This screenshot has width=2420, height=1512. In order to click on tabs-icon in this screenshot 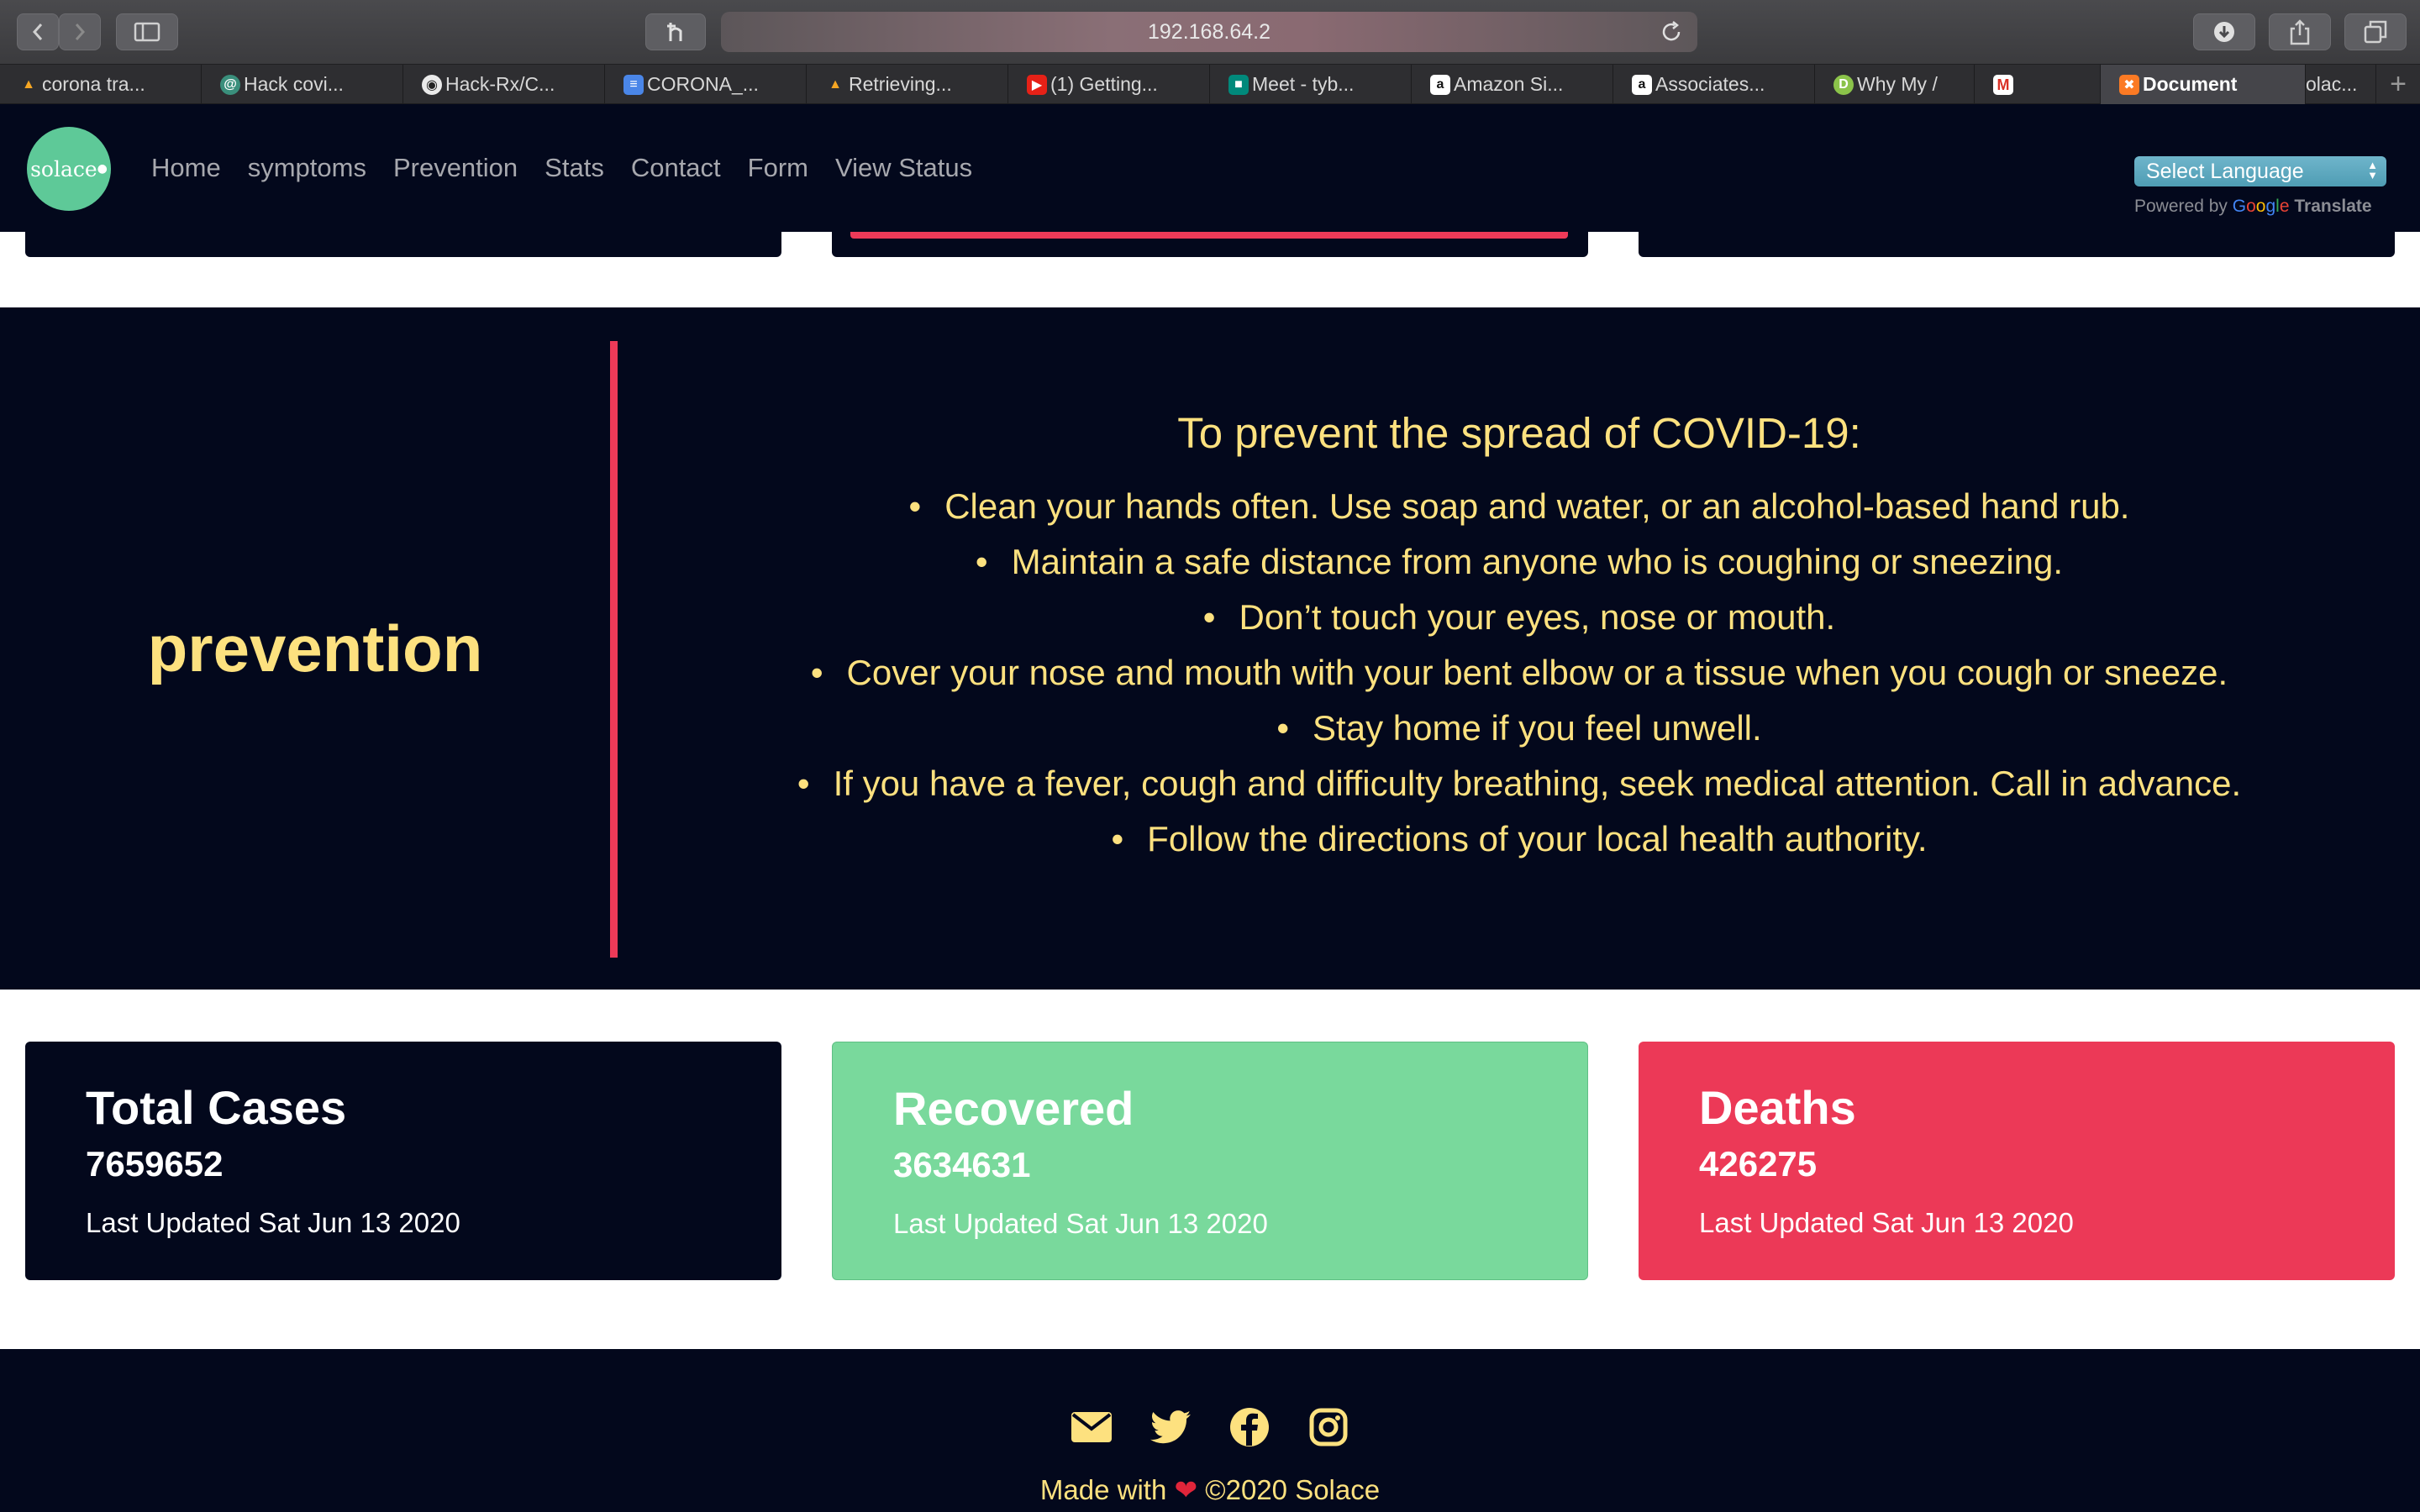, I will do `click(2375, 32)`.